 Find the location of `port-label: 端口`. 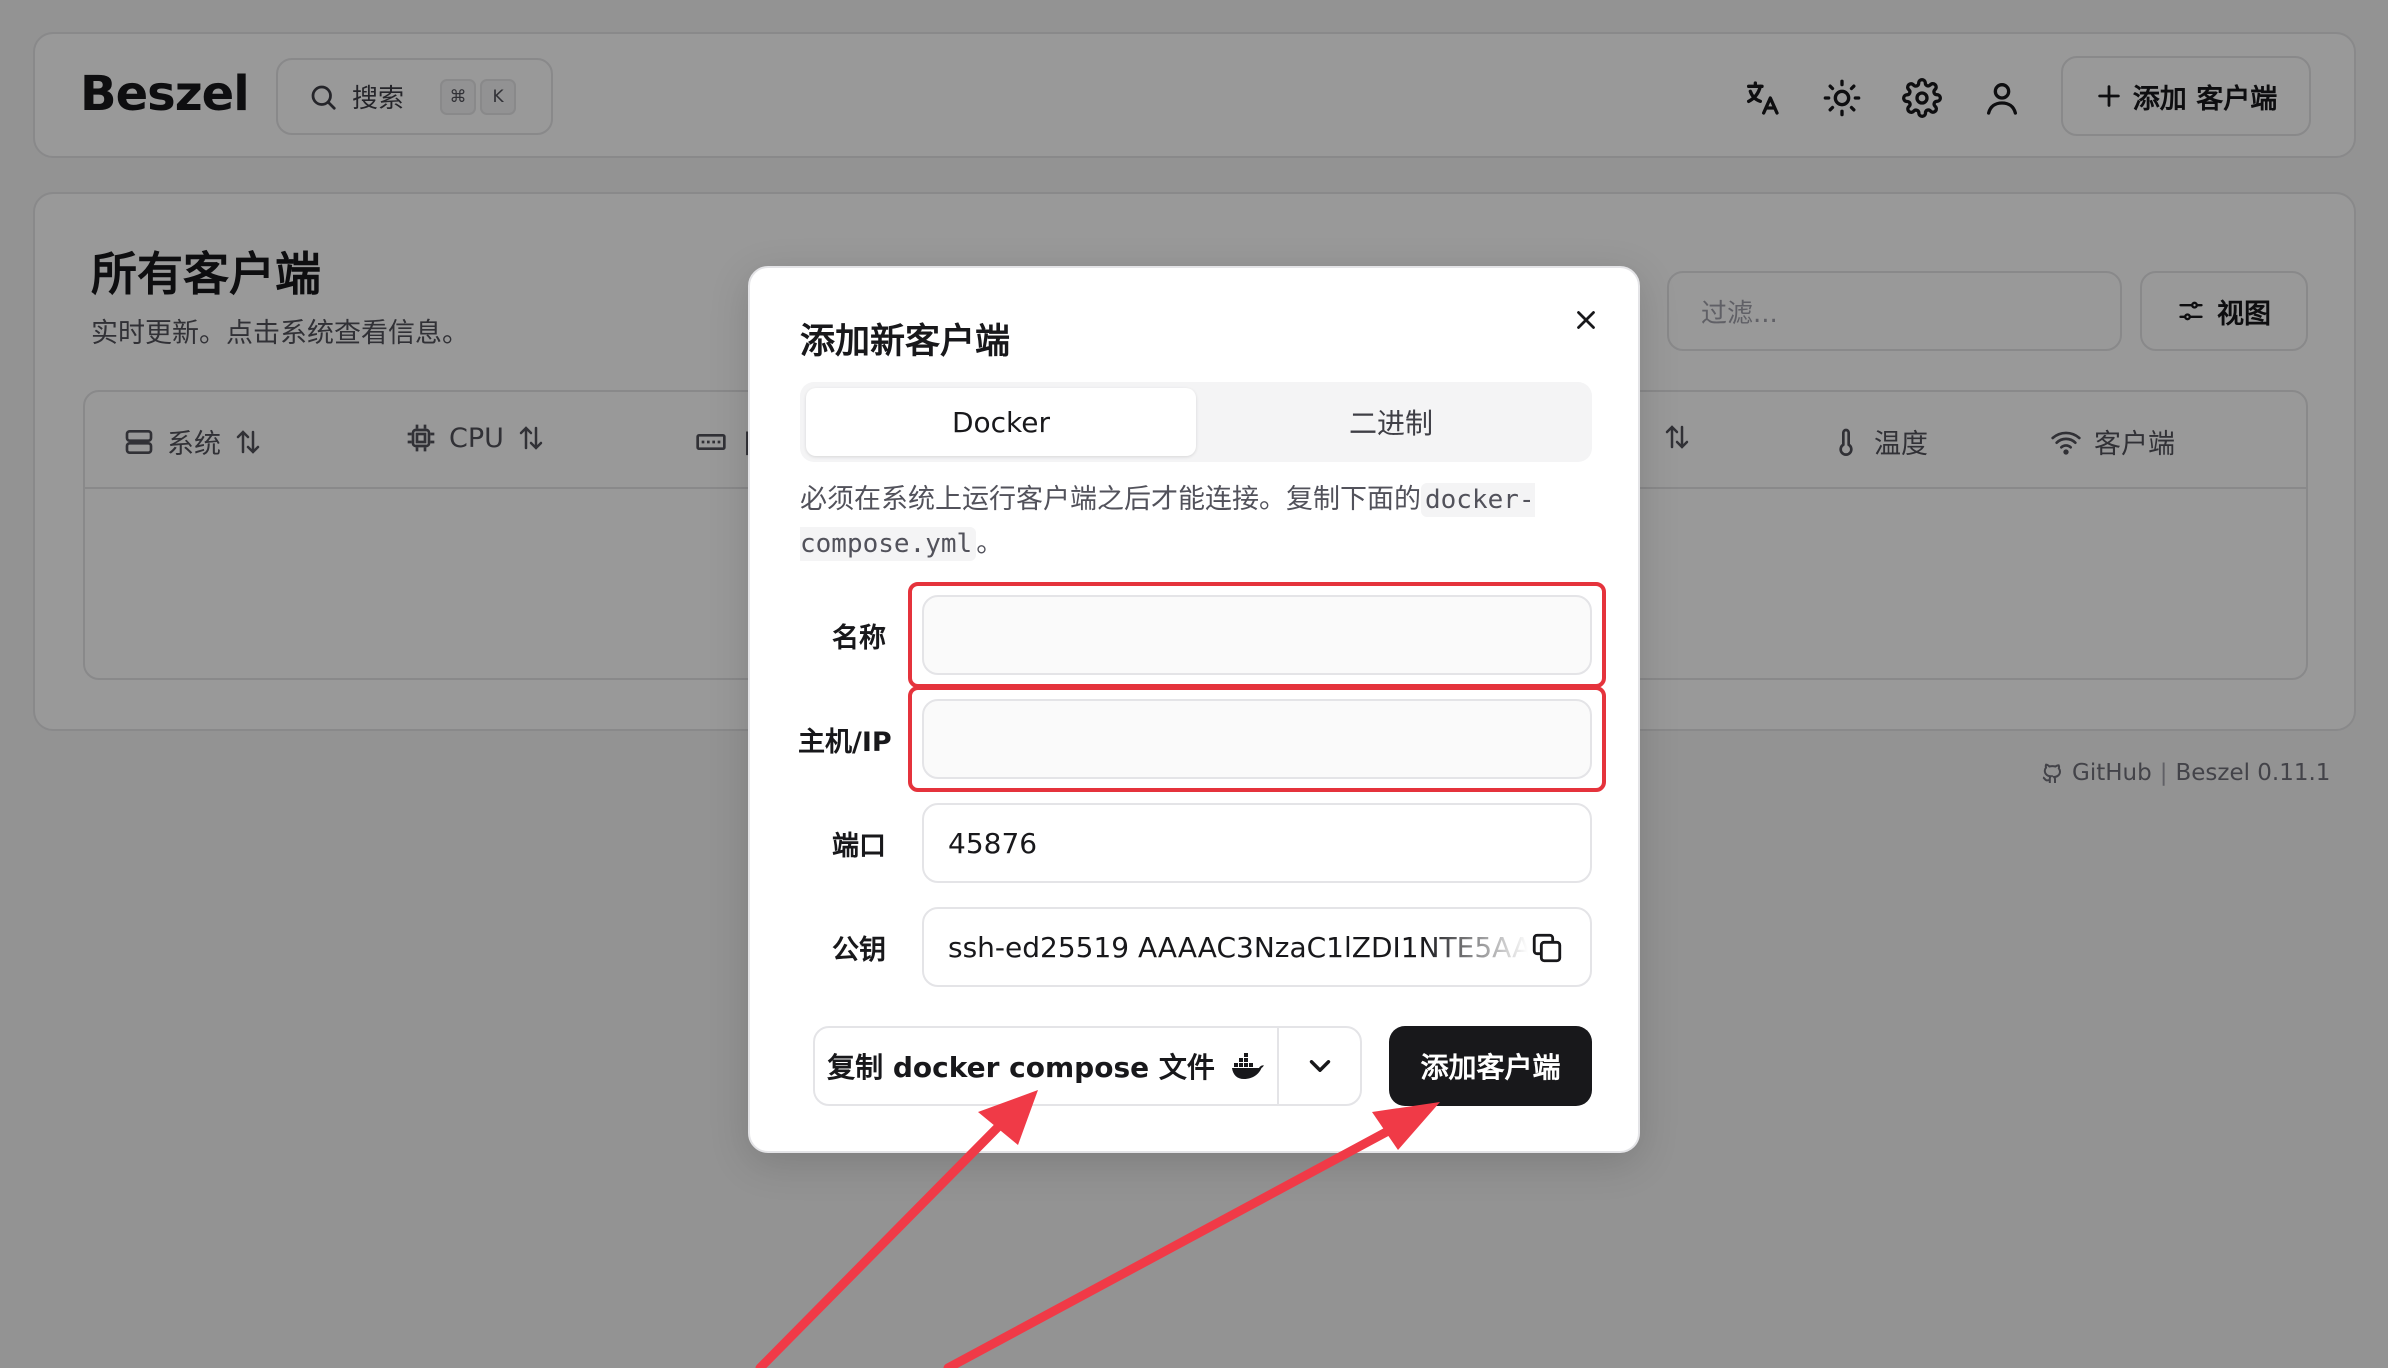

port-label: 端口 is located at coordinates (859, 846).